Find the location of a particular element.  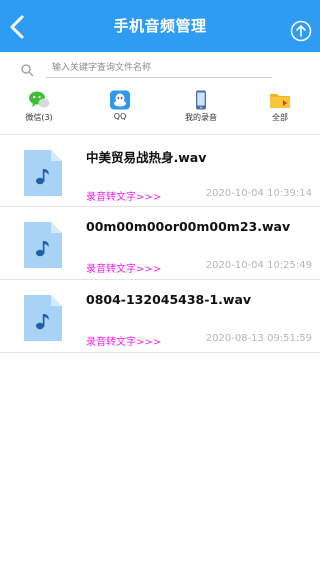

category-label: QQ is located at coordinates (120, 116).